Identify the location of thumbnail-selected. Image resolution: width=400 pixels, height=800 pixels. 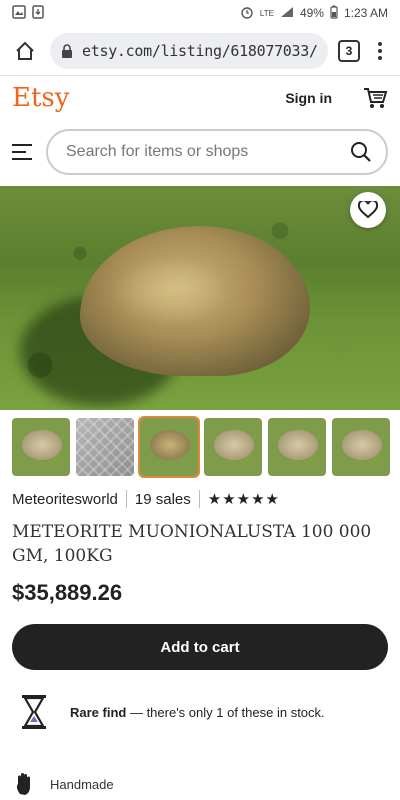
(169, 447).